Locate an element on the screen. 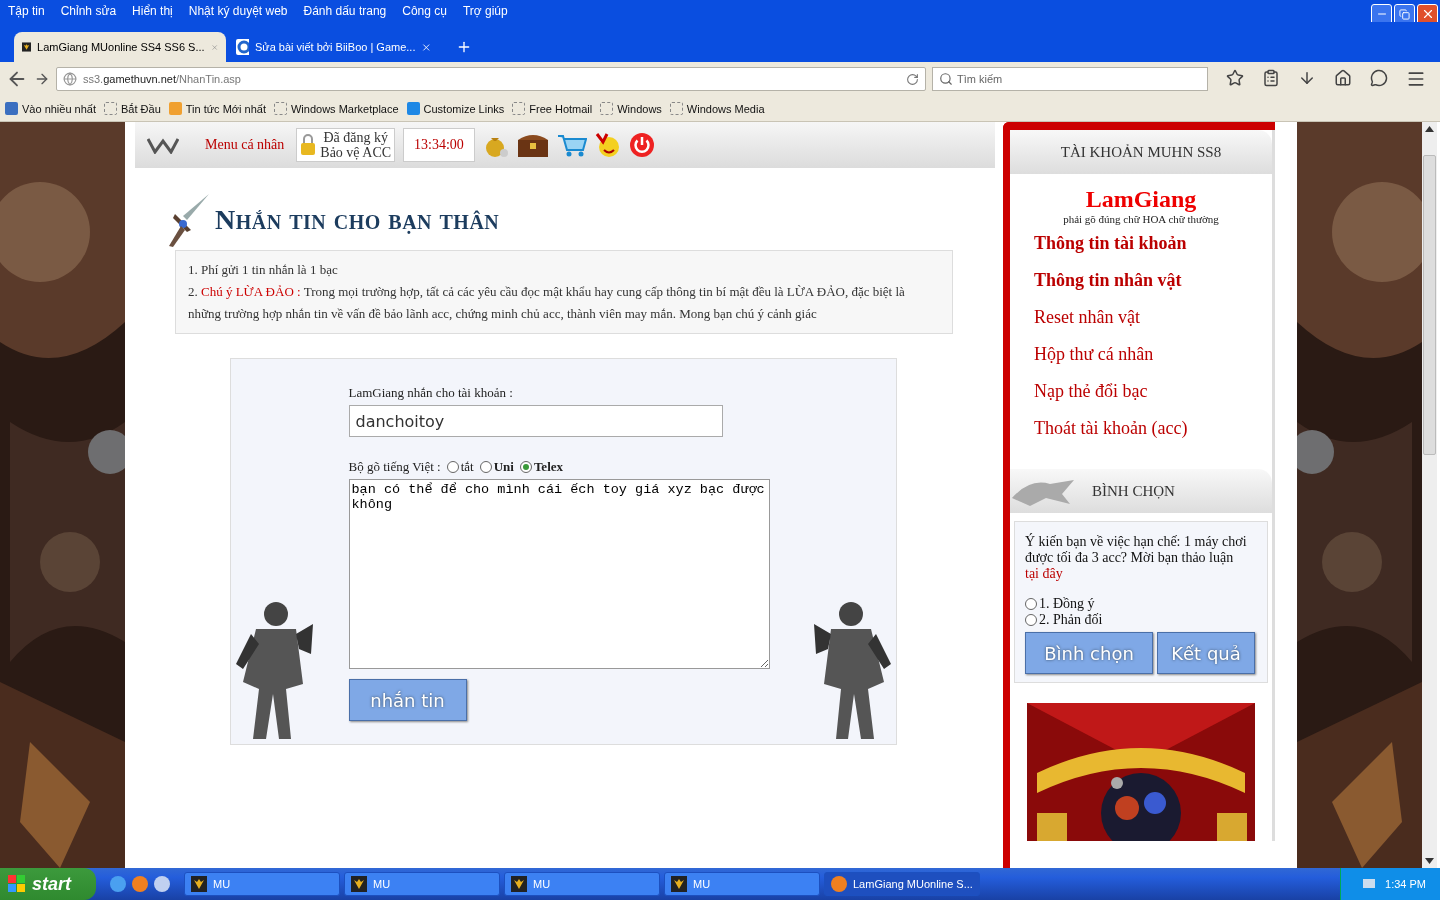  menu-icon is located at coordinates (1416, 79).